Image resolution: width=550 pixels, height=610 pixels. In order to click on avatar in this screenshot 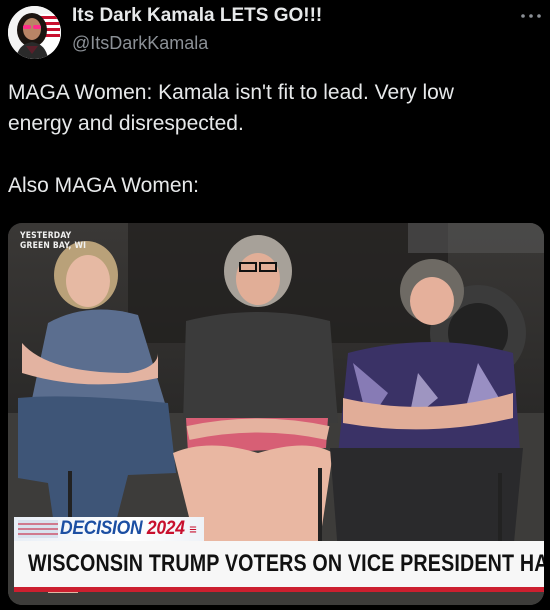, I will do `click(34, 32)`.